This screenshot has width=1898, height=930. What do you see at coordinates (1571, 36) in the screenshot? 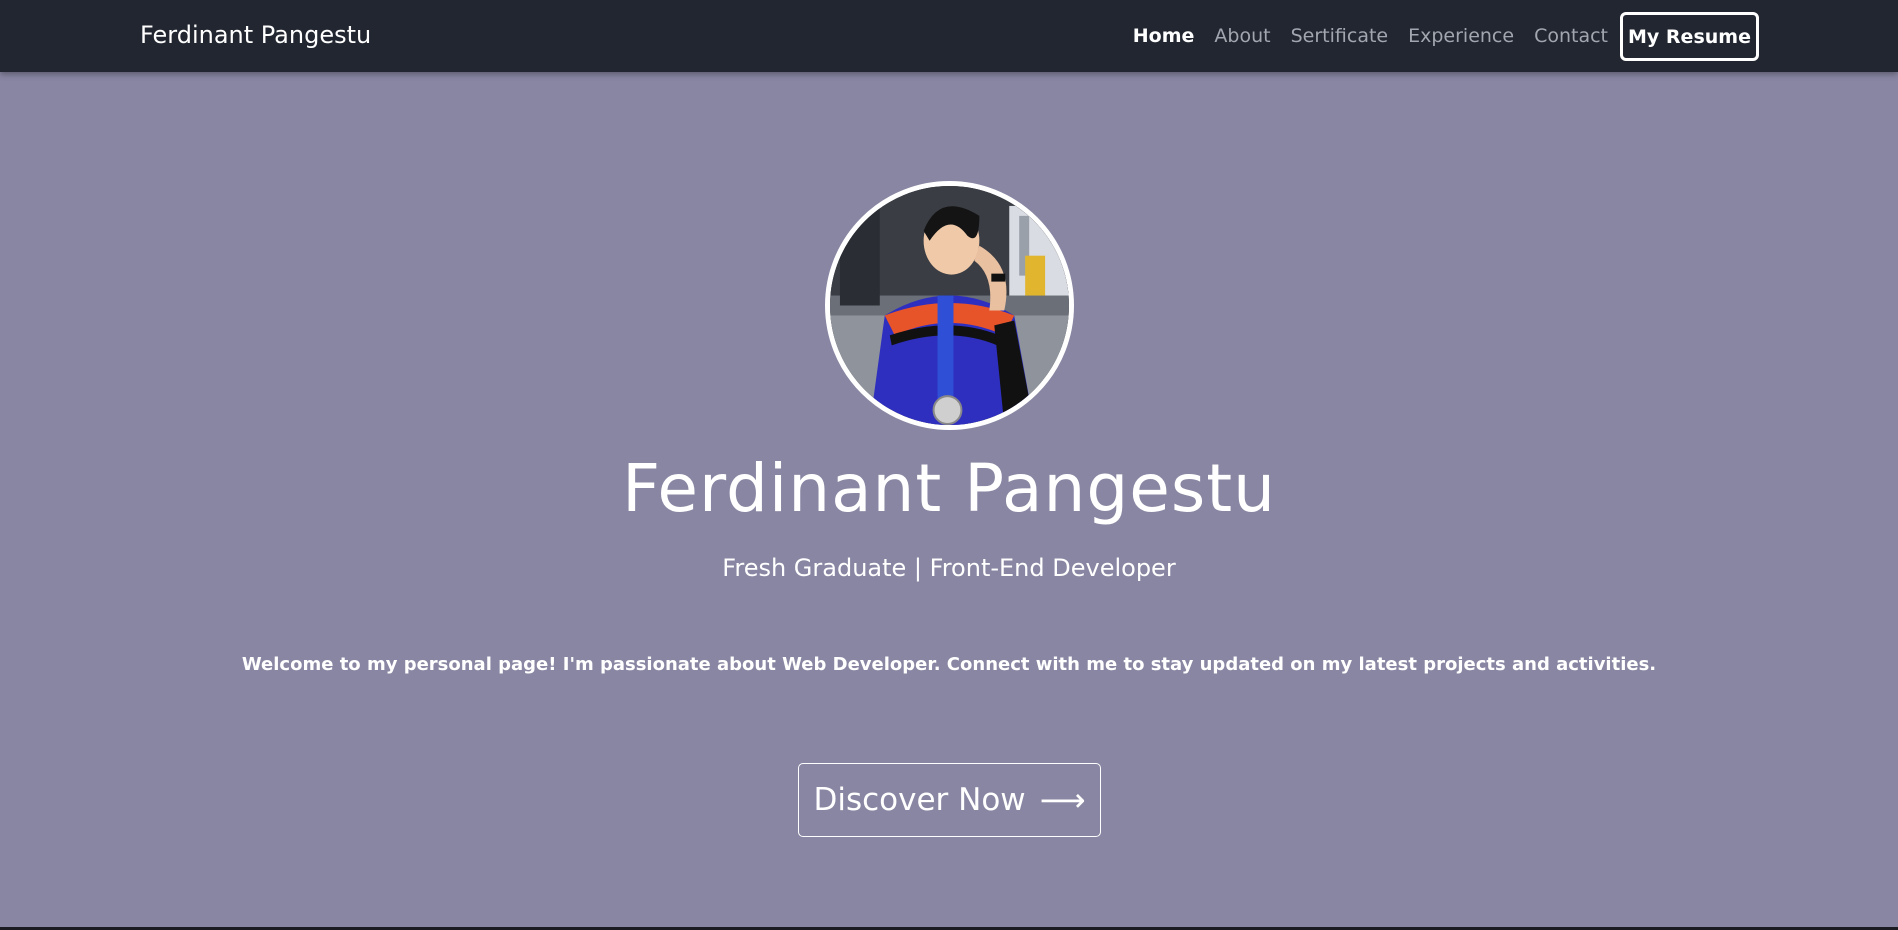
I see `nav-link-contact: Contact` at bounding box center [1571, 36].